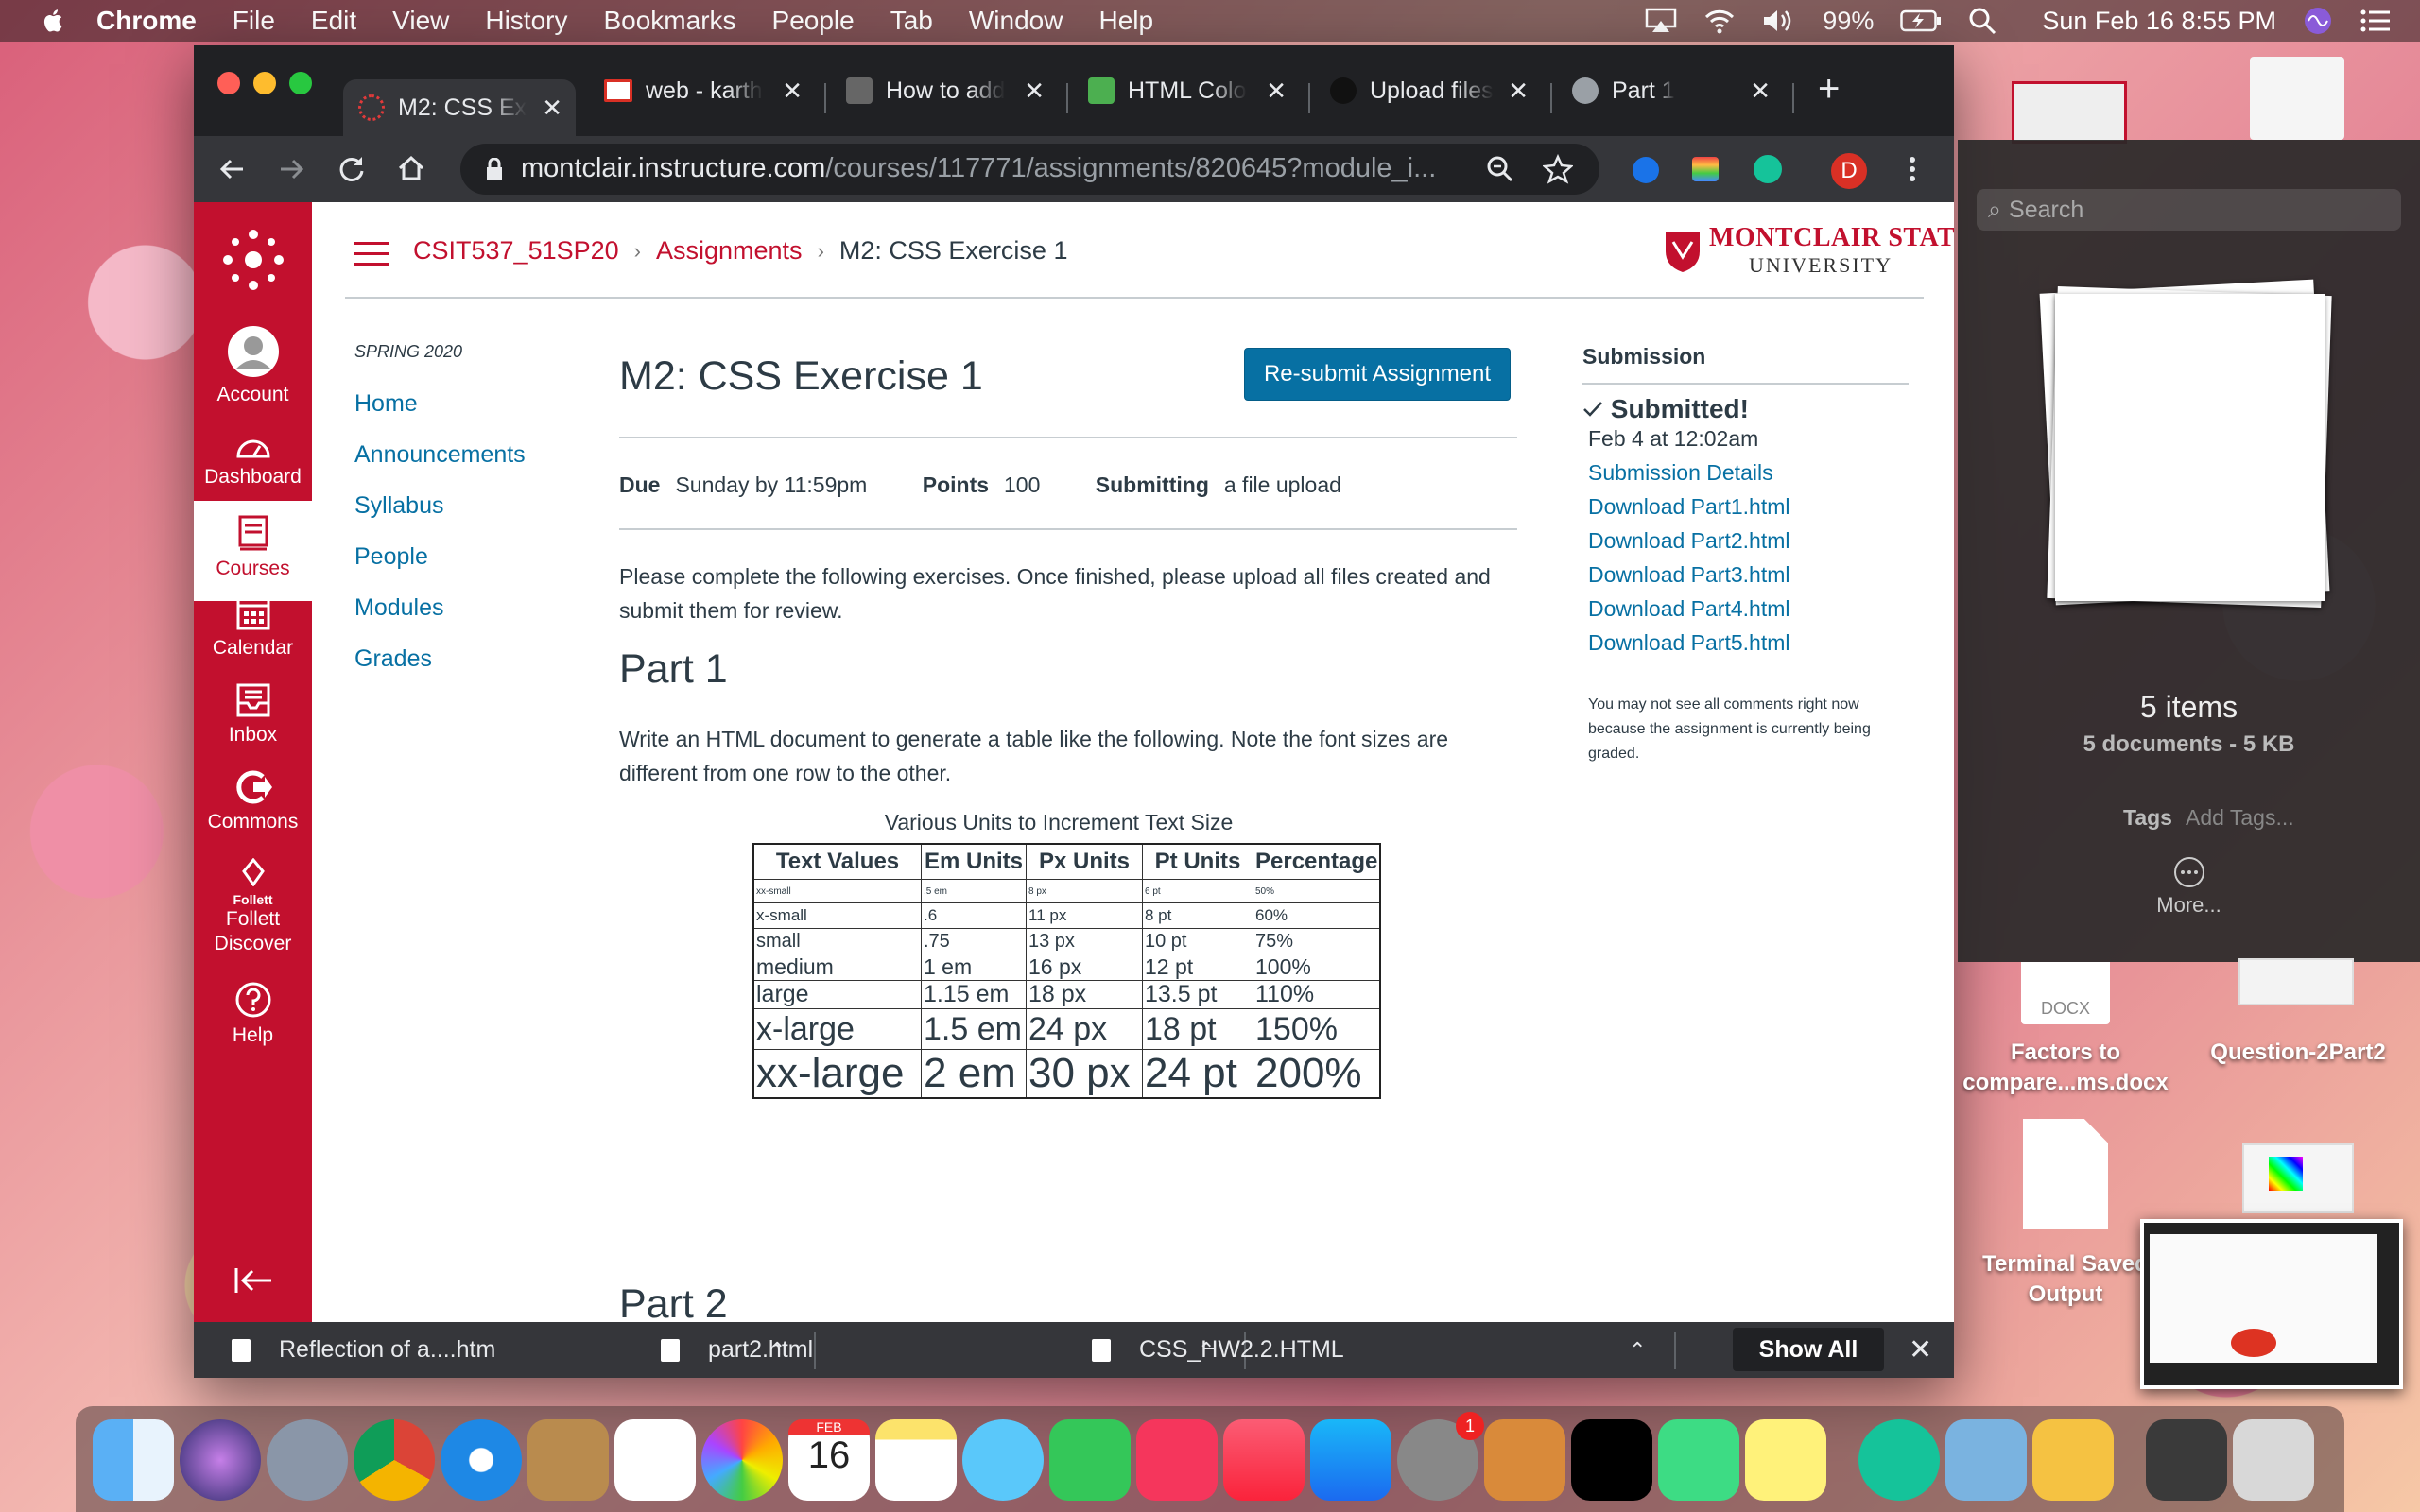 This screenshot has width=2420, height=1512. Describe the element at coordinates (440, 517) in the screenshot. I see `course-nav-syllabus: Syllabus` at that location.